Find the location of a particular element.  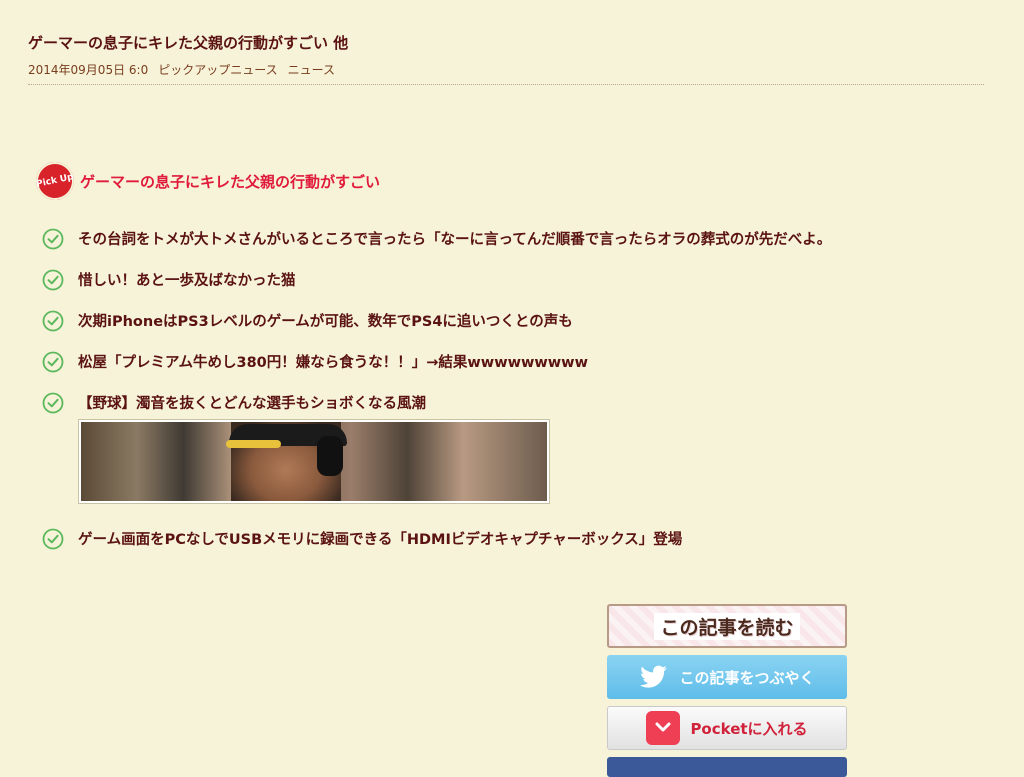

list-item: 惜しい！あと一歩及ばなかった猫 is located at coordinates (492, 279).